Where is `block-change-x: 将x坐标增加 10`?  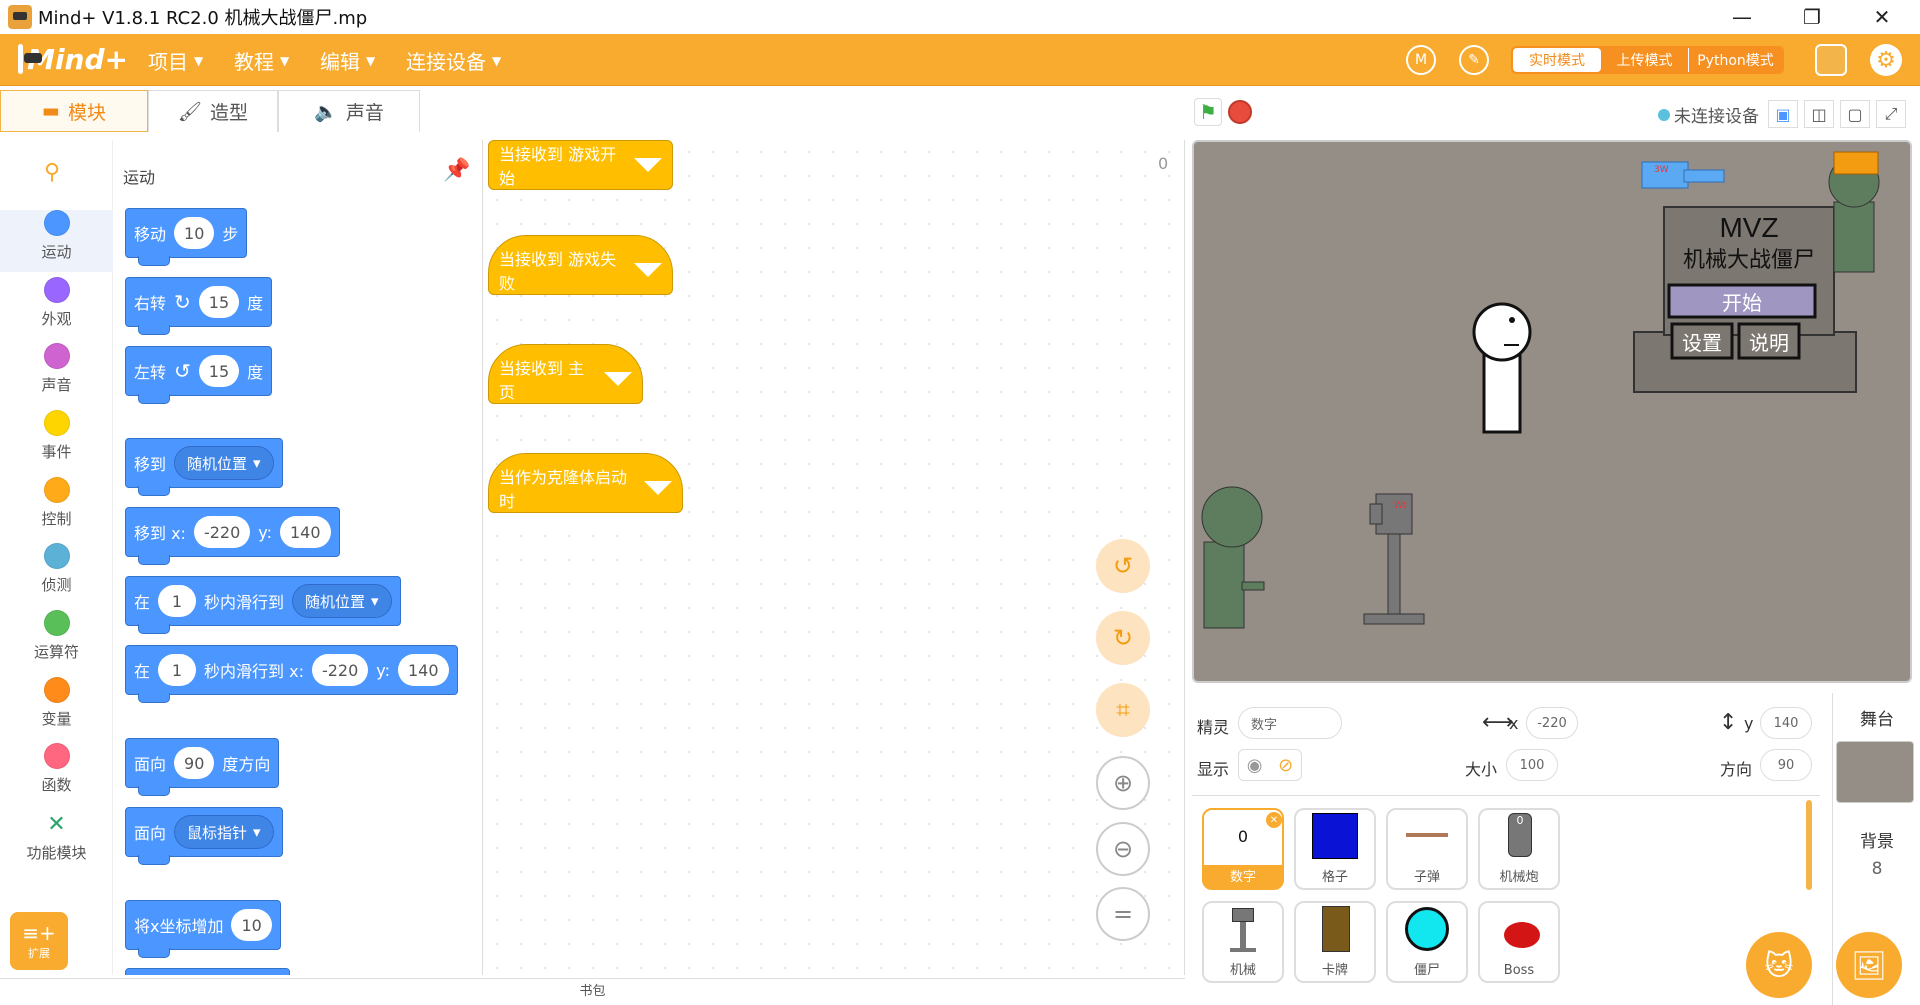
block-change-x: 将x坐标增加 10 is located at coordinates (203, 929).